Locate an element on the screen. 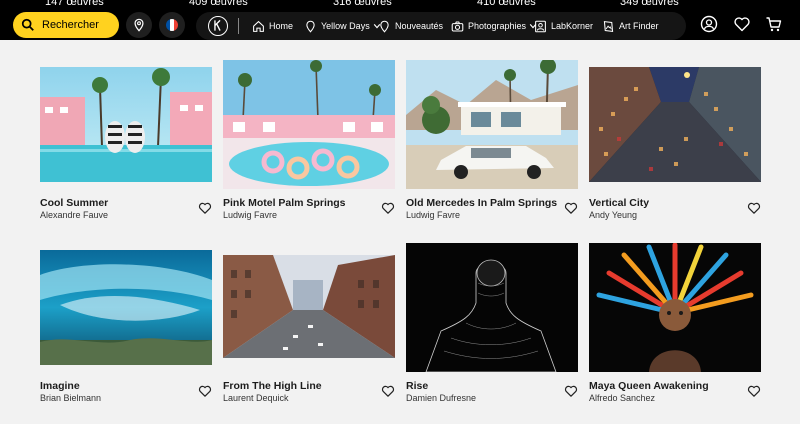  artwork-image-from-the-high-line is located at coordinates (309, 306).